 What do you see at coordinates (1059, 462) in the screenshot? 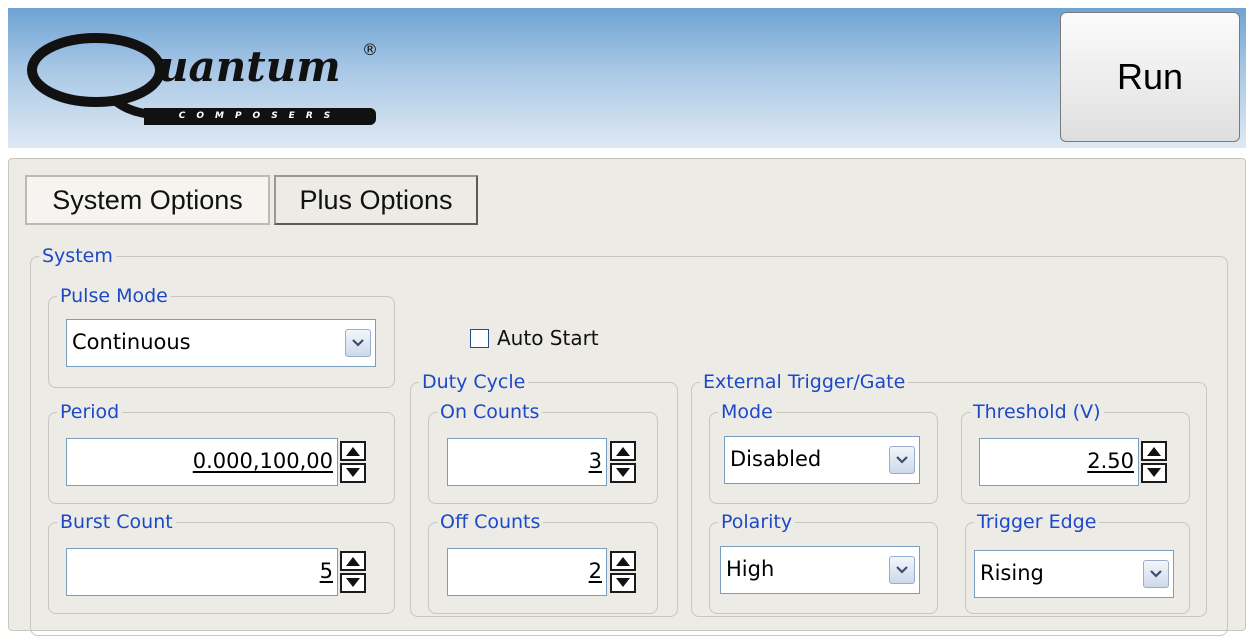
I see `threshold-input: 2.50` at bounding box center [1059, 462].